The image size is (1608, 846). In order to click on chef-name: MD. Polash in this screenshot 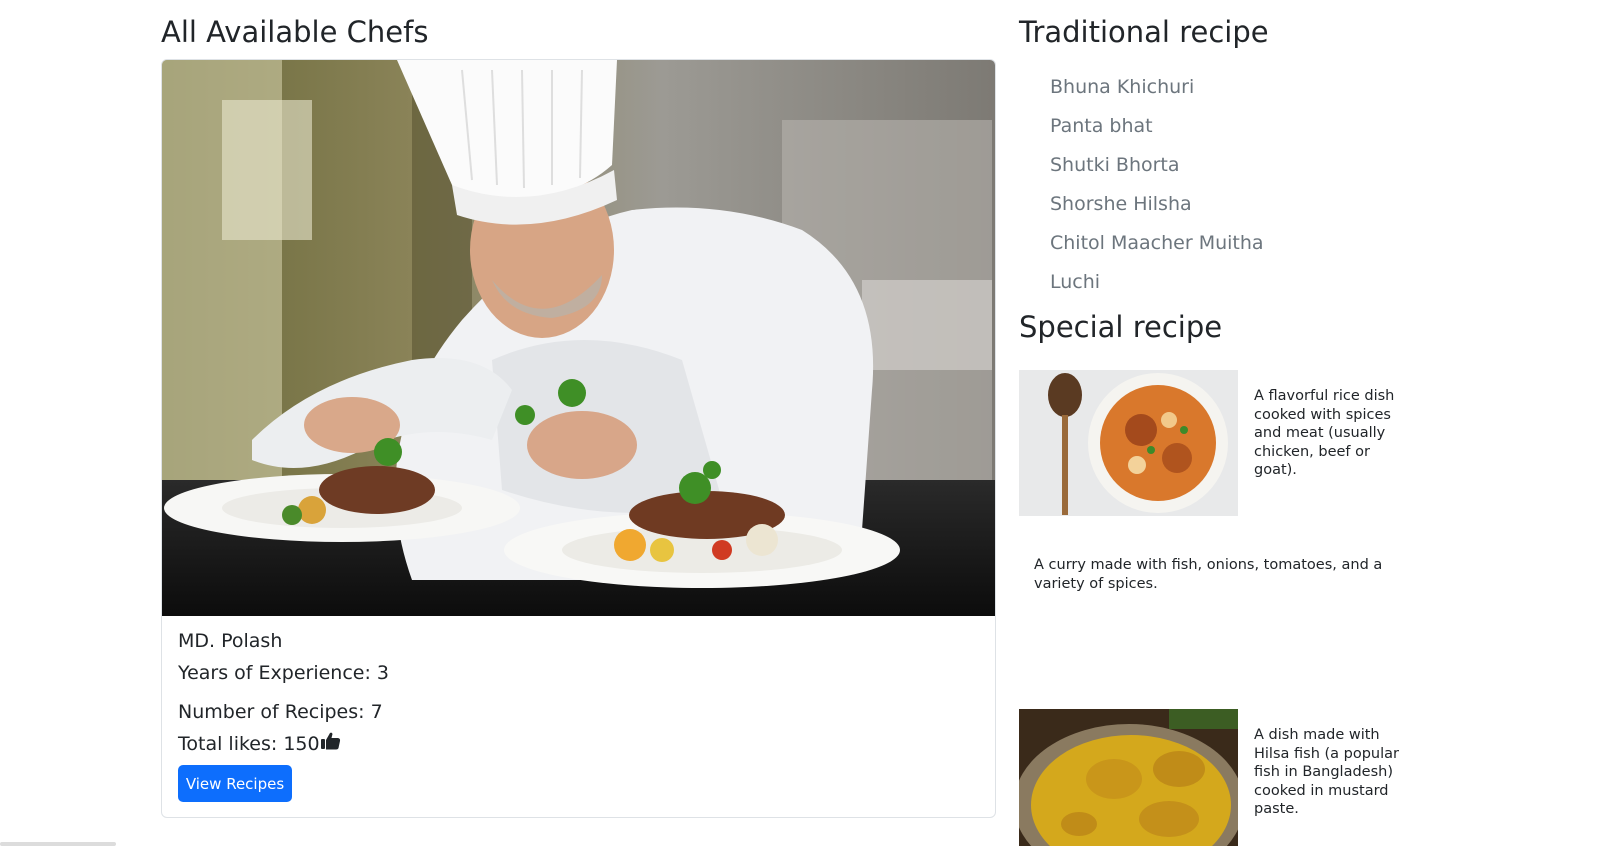, I will do `click(230, 641)`.